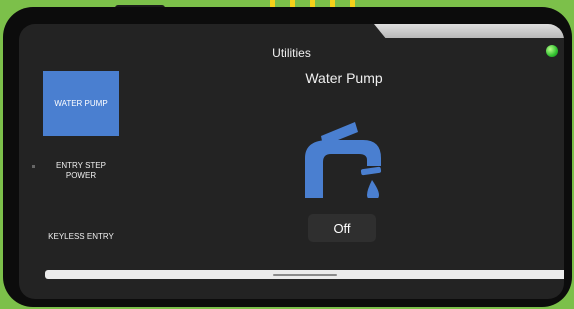 The image size is (574, 309). What do you see at coordinates (469, 31) in the screenshot?
I see `screen-glare` at bounding box center [469, 31].